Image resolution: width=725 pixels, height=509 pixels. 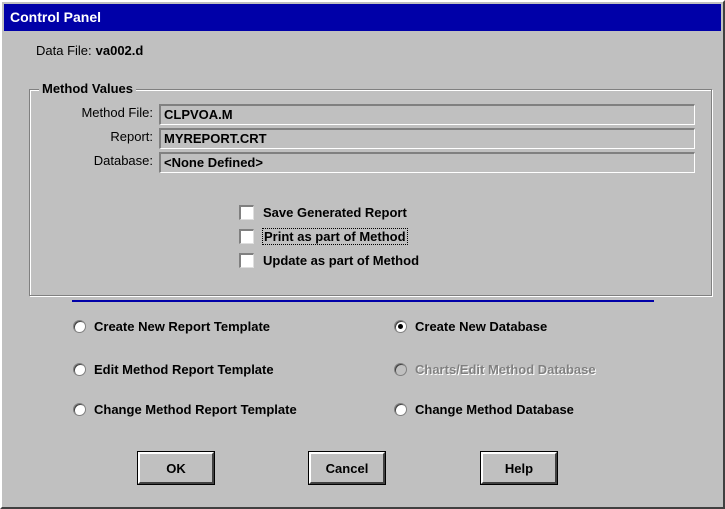 I want to click on method-values-legend: Method Values, so click(x=88, y=89).